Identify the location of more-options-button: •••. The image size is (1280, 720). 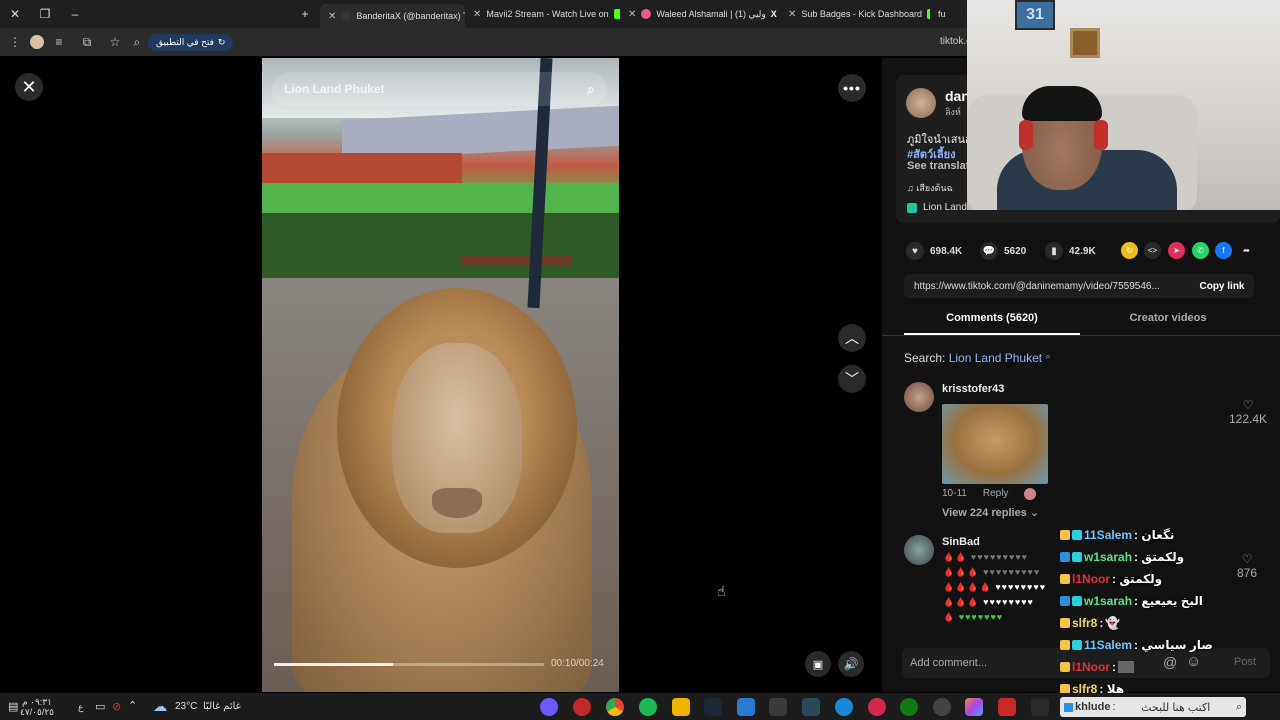
(852, 88).